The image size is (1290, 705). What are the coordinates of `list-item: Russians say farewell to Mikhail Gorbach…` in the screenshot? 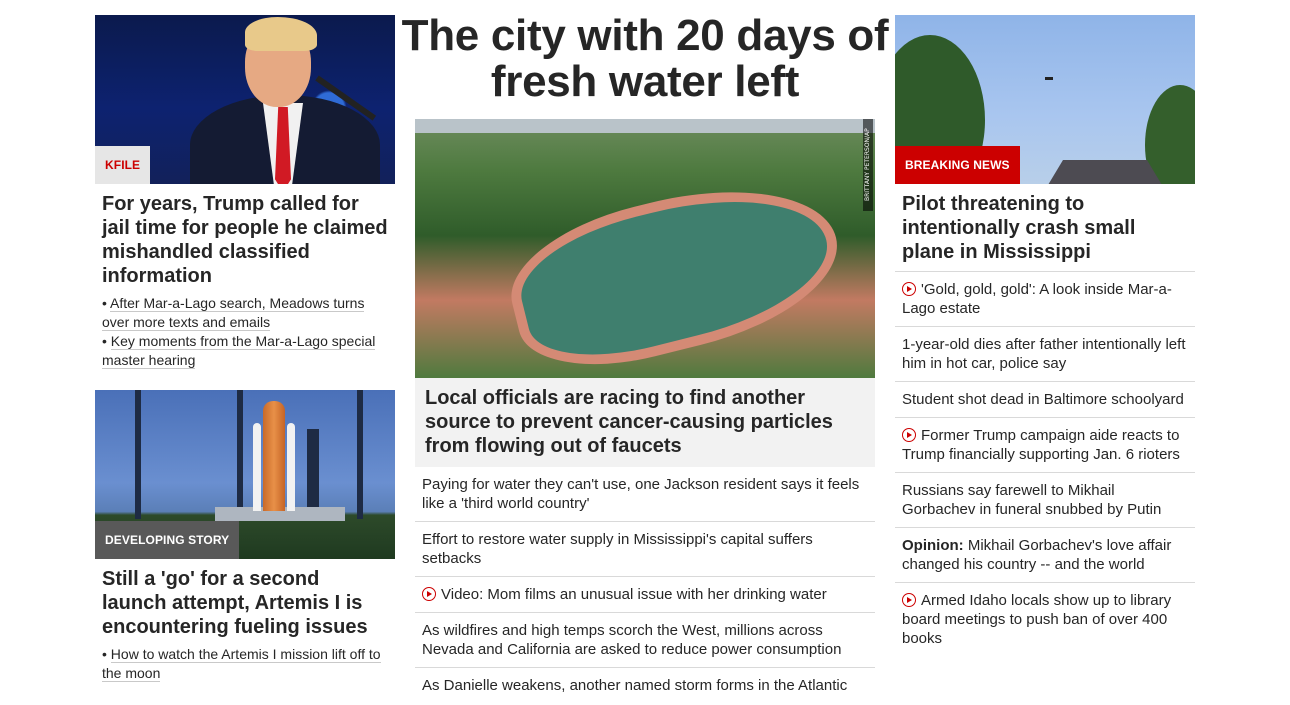 It's located at (1045, 500).